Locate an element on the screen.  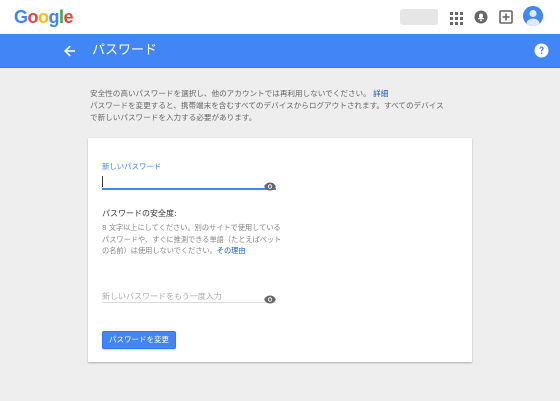
new-password-underline is located at coordinates (189, 189).